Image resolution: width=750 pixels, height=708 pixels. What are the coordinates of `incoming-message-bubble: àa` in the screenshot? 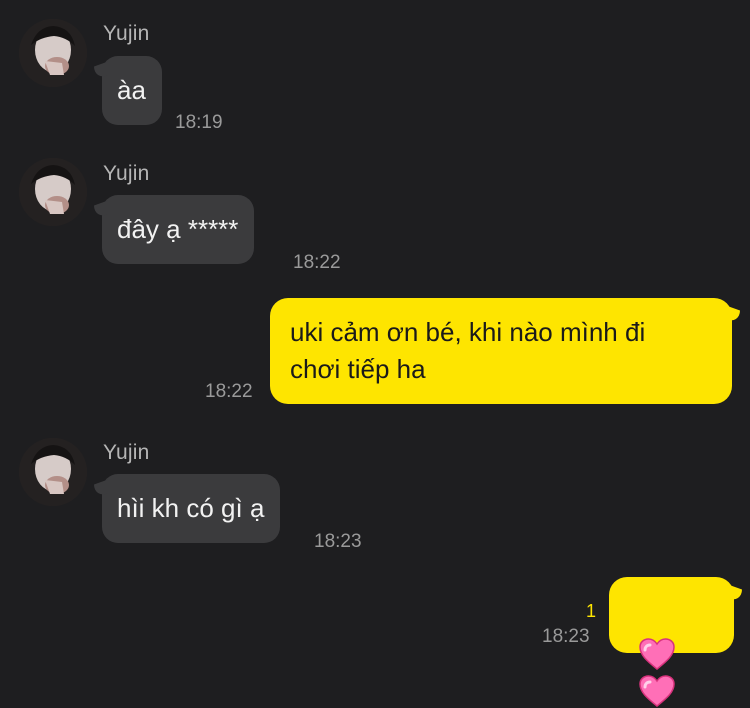 It's located at (132, 90).